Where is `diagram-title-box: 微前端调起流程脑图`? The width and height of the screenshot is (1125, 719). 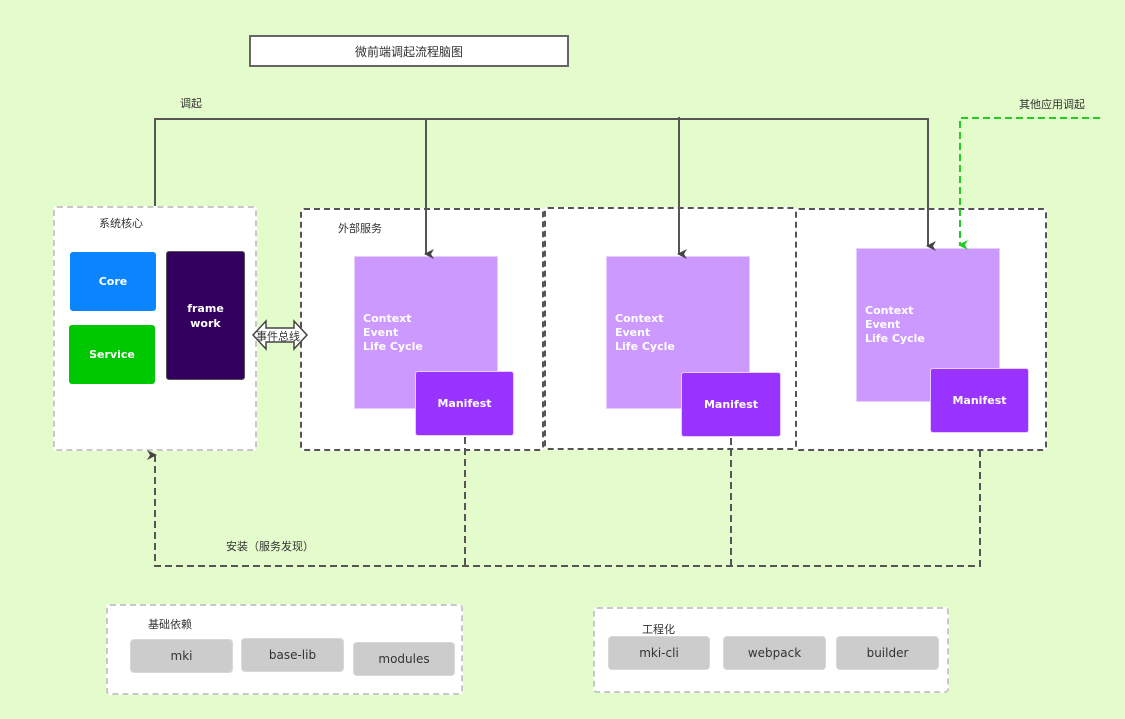
diagram-title-box: 微前端调起流程脑图 is located at coordinates (409, 51).